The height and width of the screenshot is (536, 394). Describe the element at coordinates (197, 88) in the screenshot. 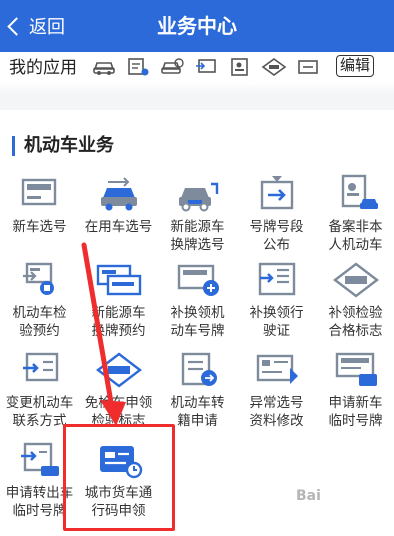

I see `divider` at that location.